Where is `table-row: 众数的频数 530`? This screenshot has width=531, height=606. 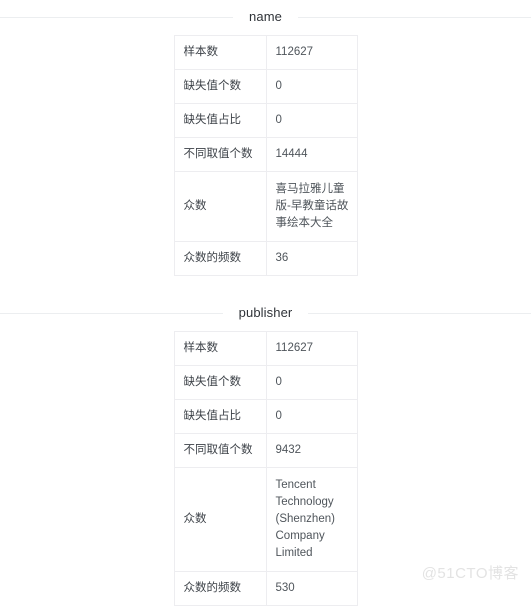 table-row: 众数的频数 530 is located at coordinates (265, 588).